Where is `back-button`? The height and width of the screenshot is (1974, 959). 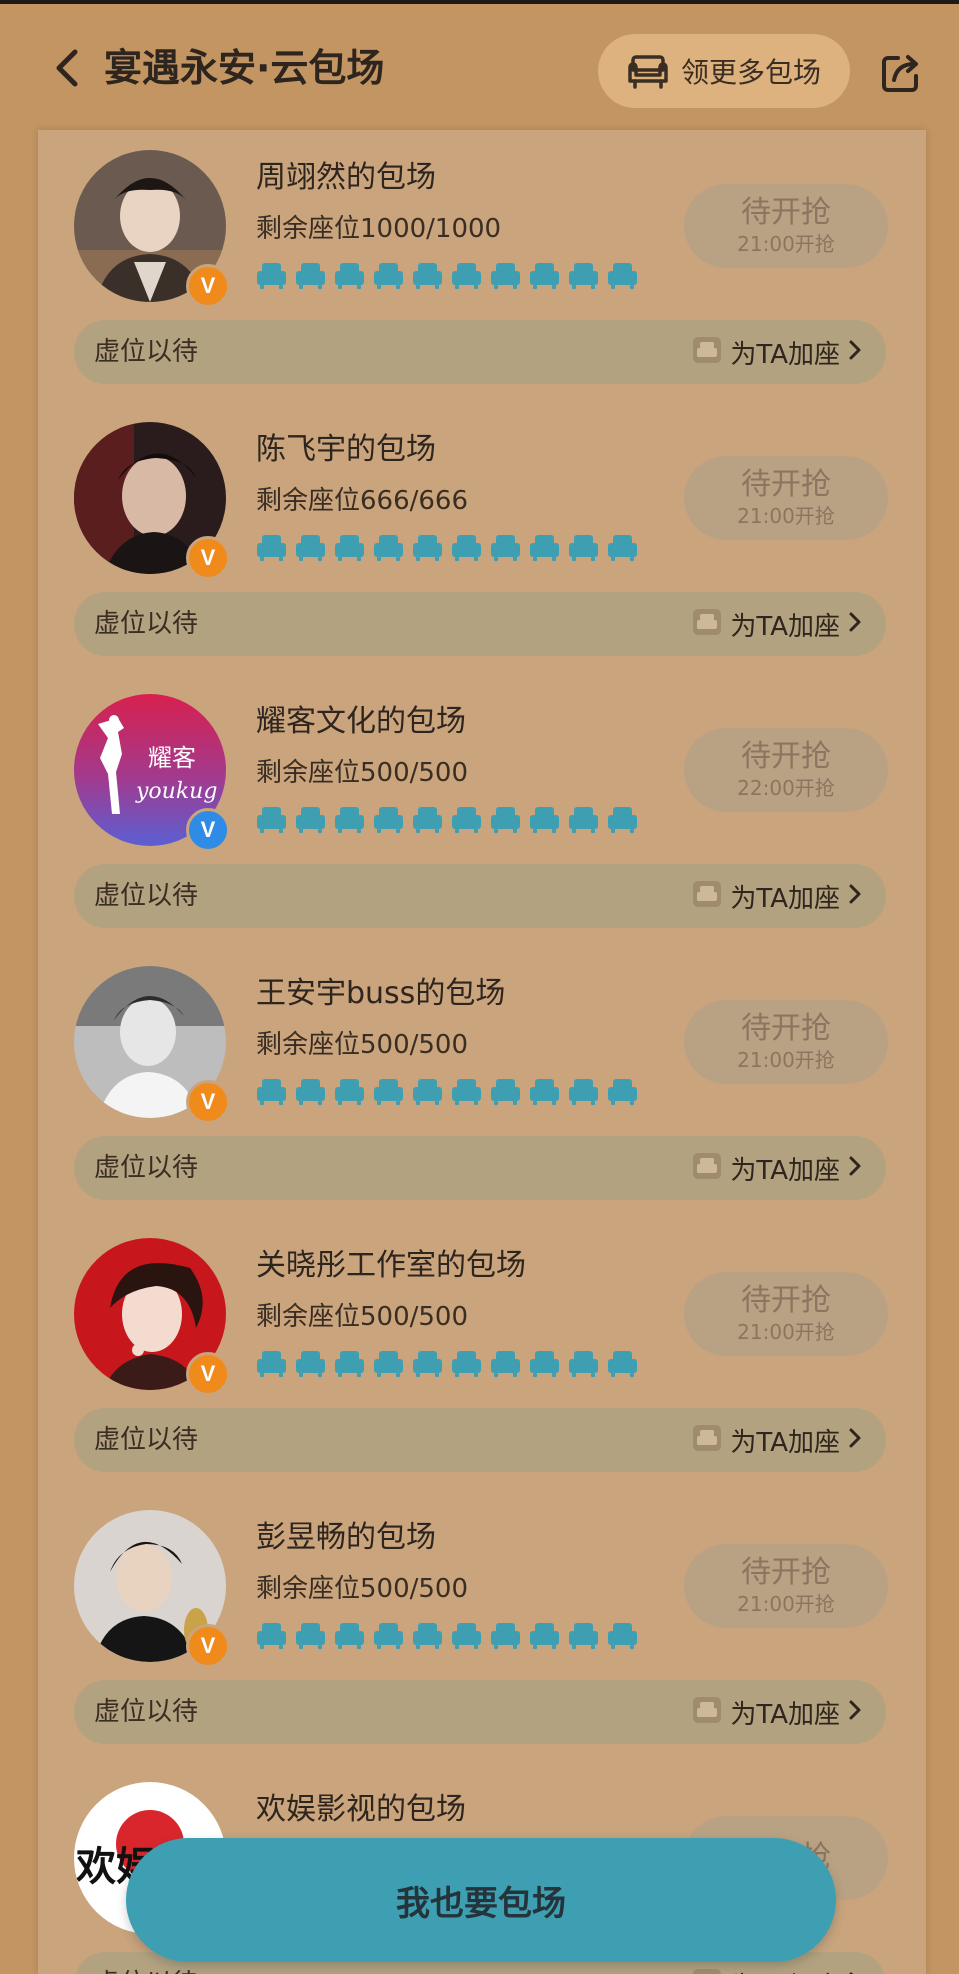 back-button is located at coordinates (66, 68).